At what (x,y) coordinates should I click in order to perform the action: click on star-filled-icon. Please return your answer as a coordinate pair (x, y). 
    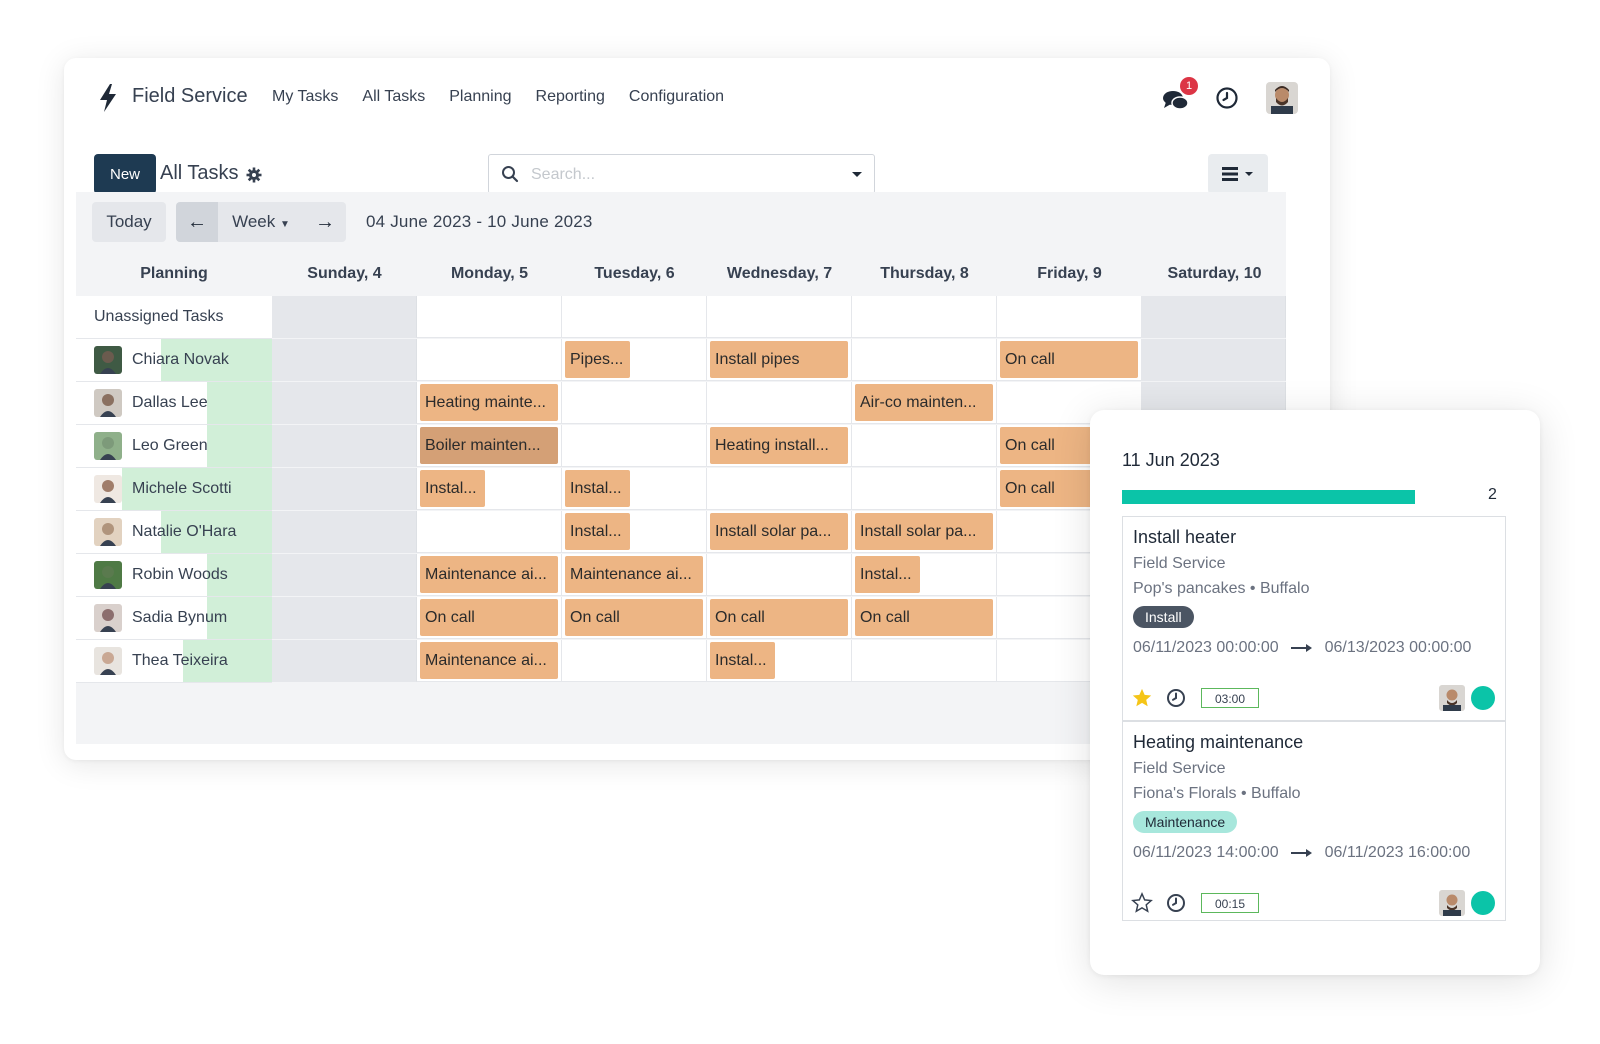
    Looking at the image, I should click on (1142, 698).